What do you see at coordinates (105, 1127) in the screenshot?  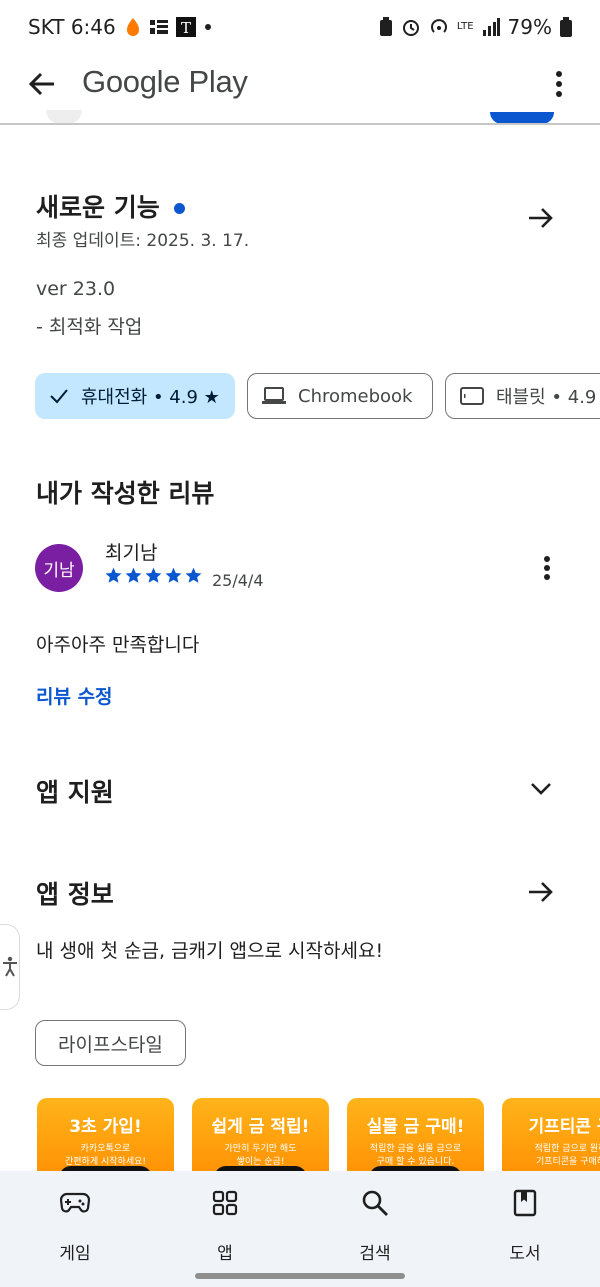 I see `screenshot-title: 3초 가입!` at bounding box center [105, 1127].